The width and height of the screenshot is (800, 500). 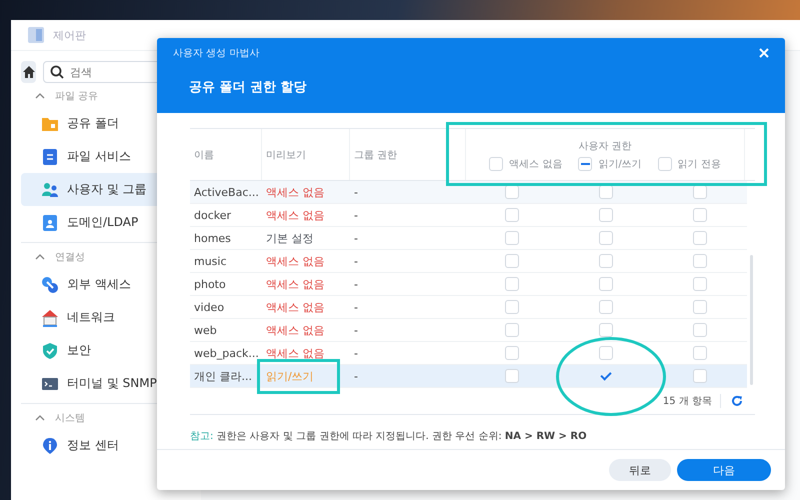 What do you see at coordinates (212, 238) in the screenshot?
I see `table-cell-text: homes` at bounding box center [212, 238].